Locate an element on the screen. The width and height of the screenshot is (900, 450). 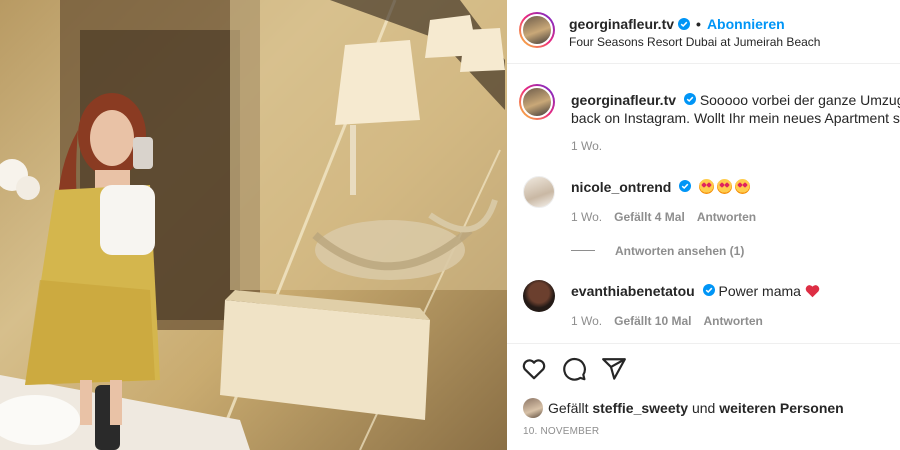
follow-button: Abonnieren is located at coordinates (746, 24).